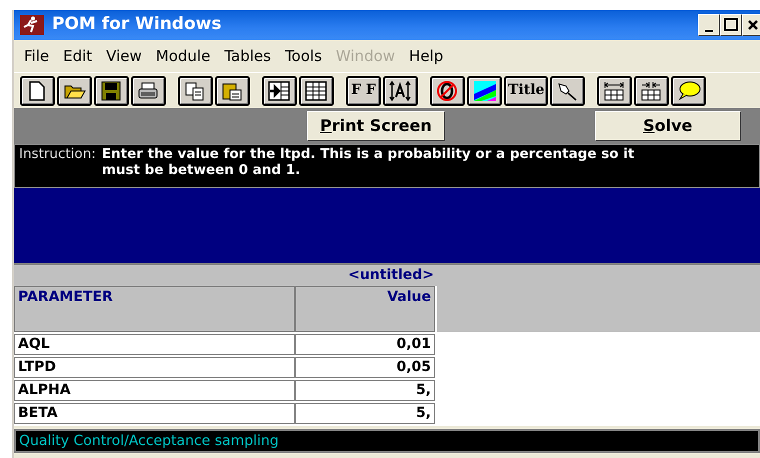 Image resolution: width=760 pixels, height=458 pixels. I want to click on close-icon, so click(753, 25).